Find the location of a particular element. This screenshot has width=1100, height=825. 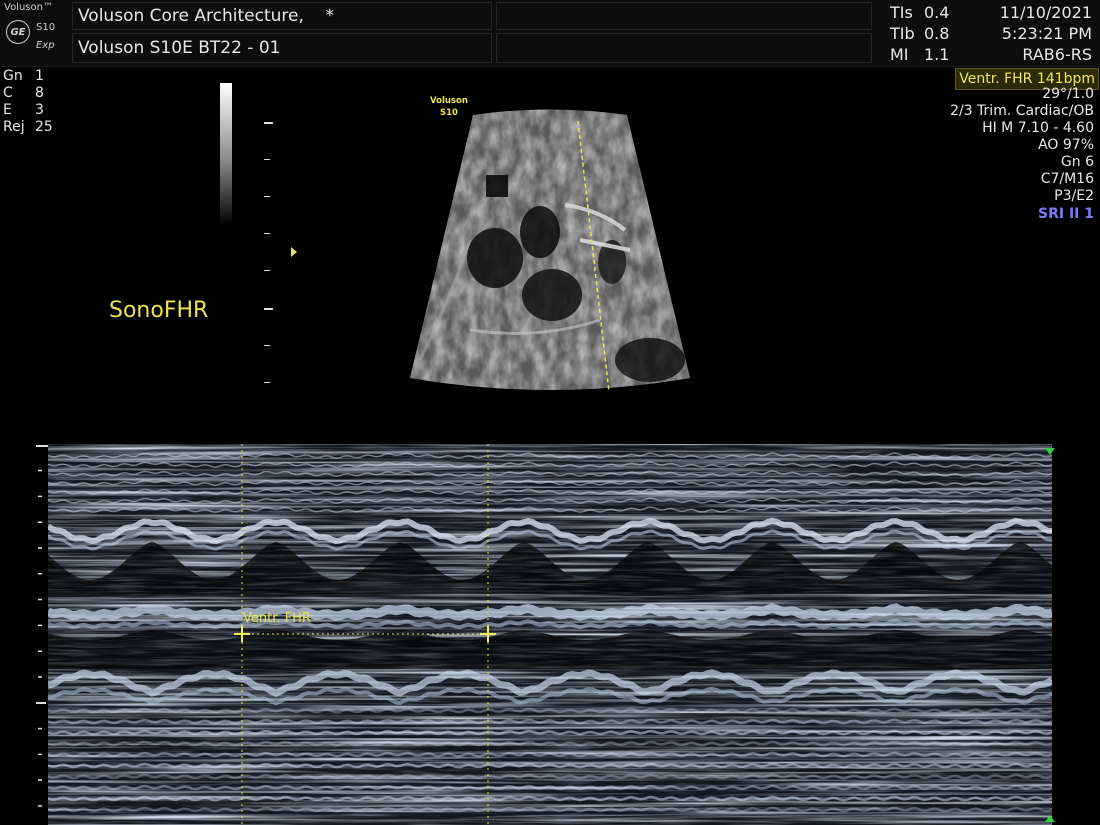

caliper-label: Ventr. FHR is located at coordinates (277, 618).